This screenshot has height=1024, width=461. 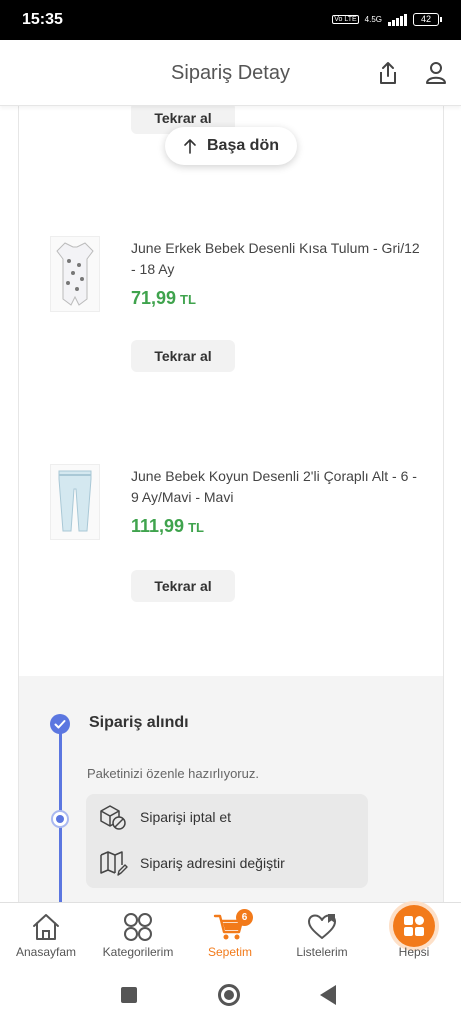 I want to click on cart-icon, so click(x=230, y=927).